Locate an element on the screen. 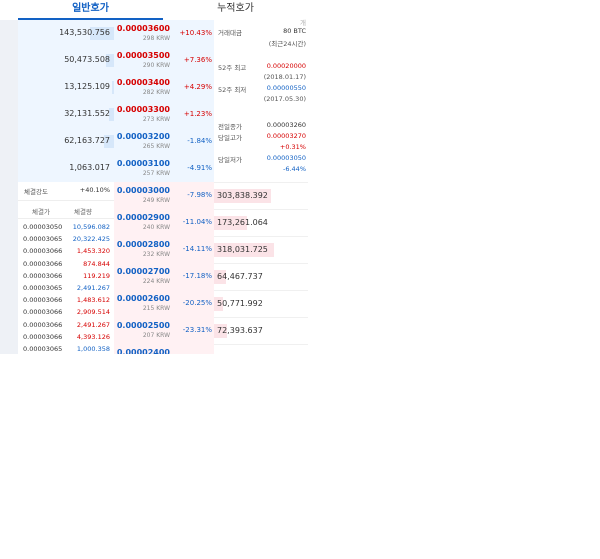  trade-header: 체결가 체결량 is located at coordinates (66, 211).